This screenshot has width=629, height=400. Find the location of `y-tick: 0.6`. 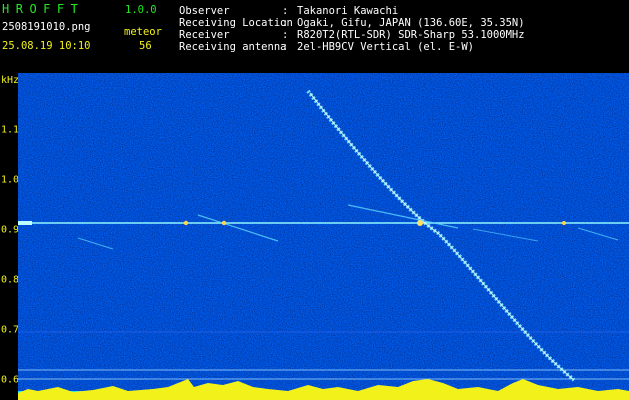

y-tick: 0.6 is located at coordinates (10, 380).